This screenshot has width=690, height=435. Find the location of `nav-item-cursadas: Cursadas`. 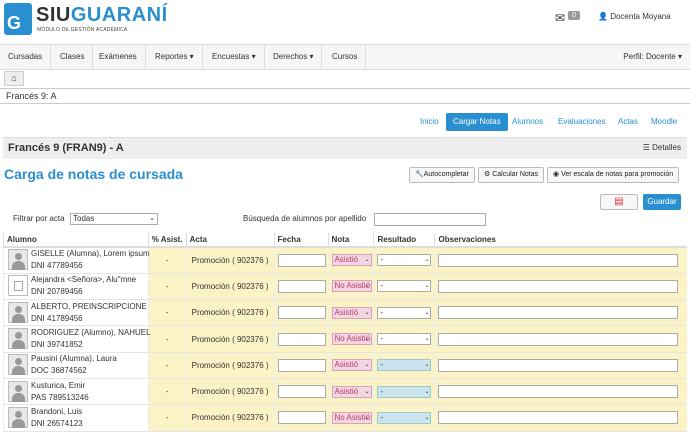

nav-item-cursadas: Cursadas is located at coordinates (26, 57).